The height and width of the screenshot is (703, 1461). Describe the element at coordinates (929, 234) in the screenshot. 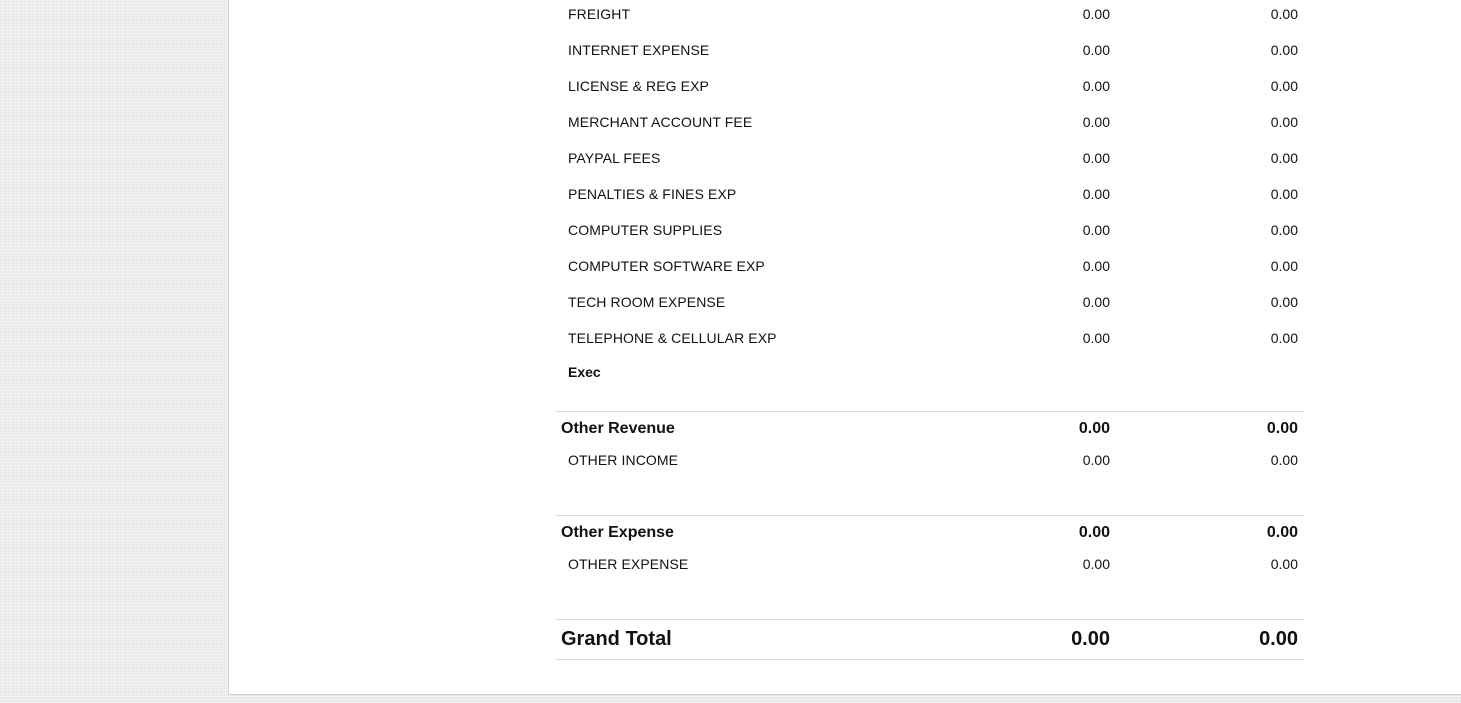

I see `table-row: COMPUTER SUPPLIES 0.00 0.00` at that location.